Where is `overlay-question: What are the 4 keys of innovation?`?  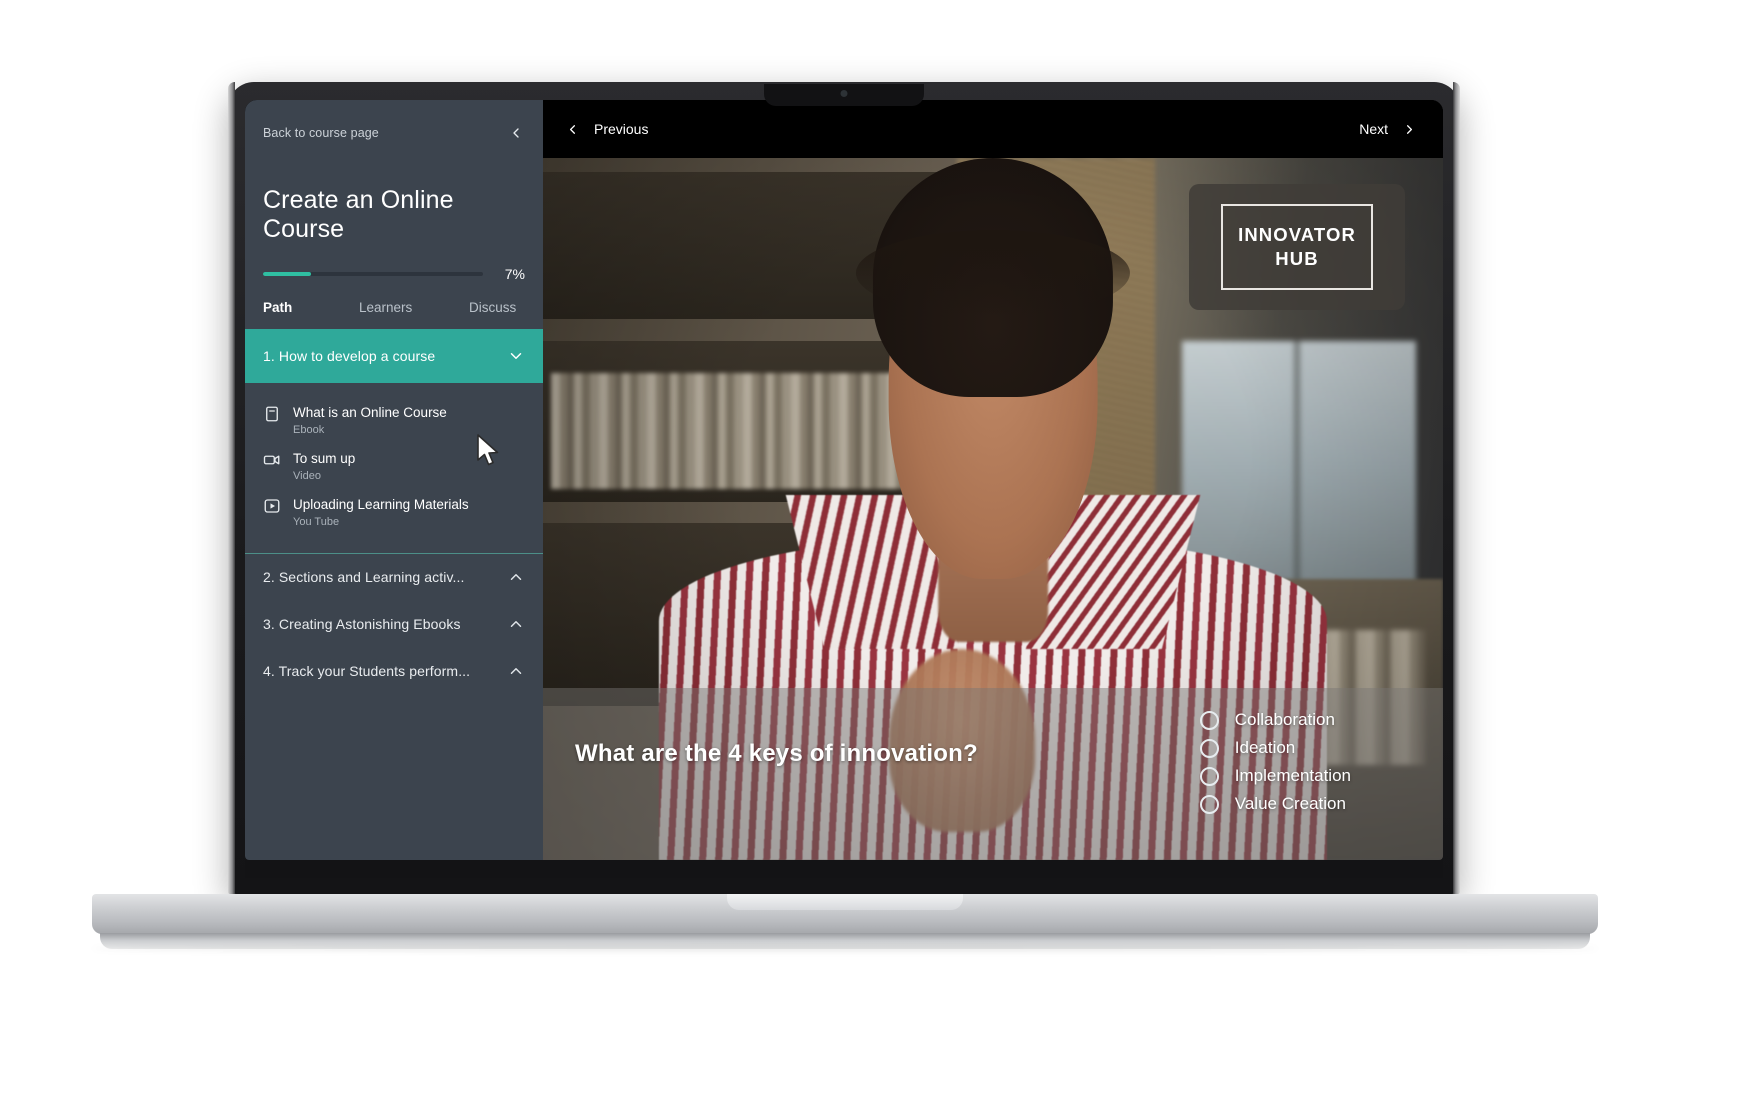
overlay-question: What are the 4 keys of innovation? is located at coordinates (776, 753).